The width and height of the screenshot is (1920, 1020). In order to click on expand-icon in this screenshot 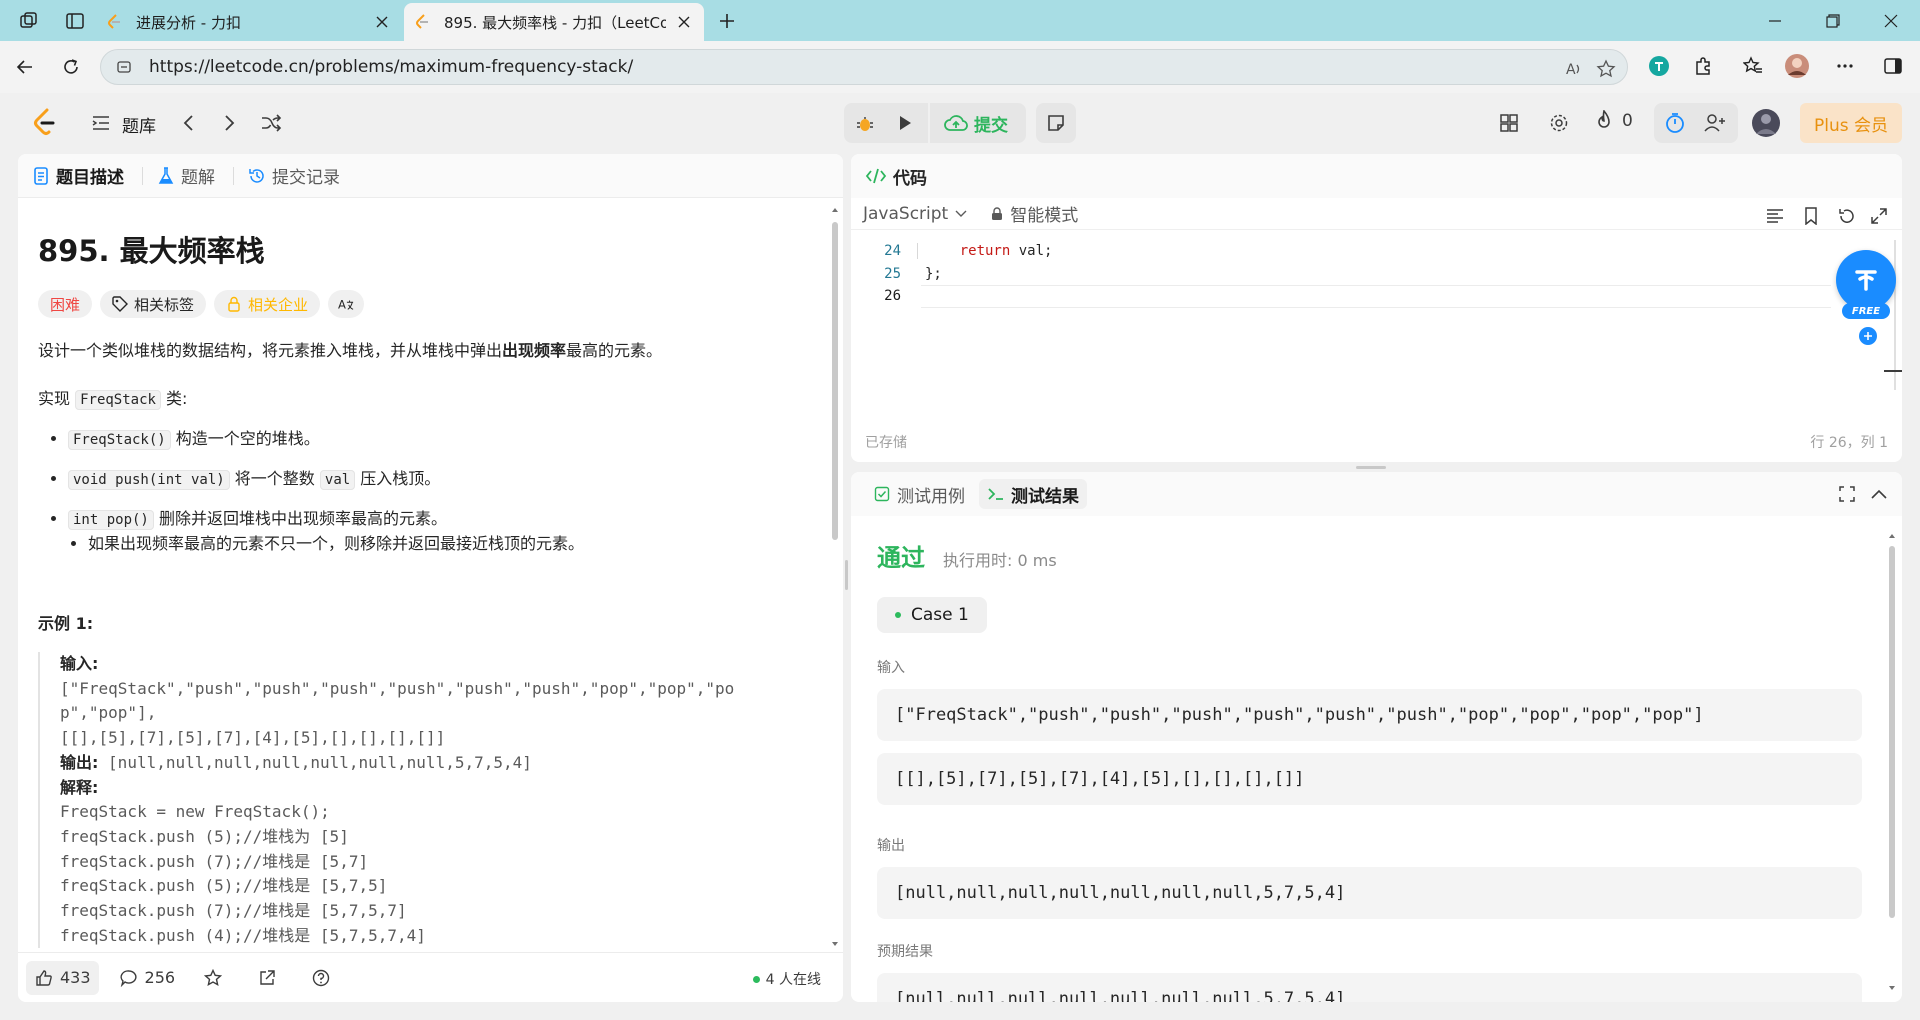, I will do `click(1879, 216)`.